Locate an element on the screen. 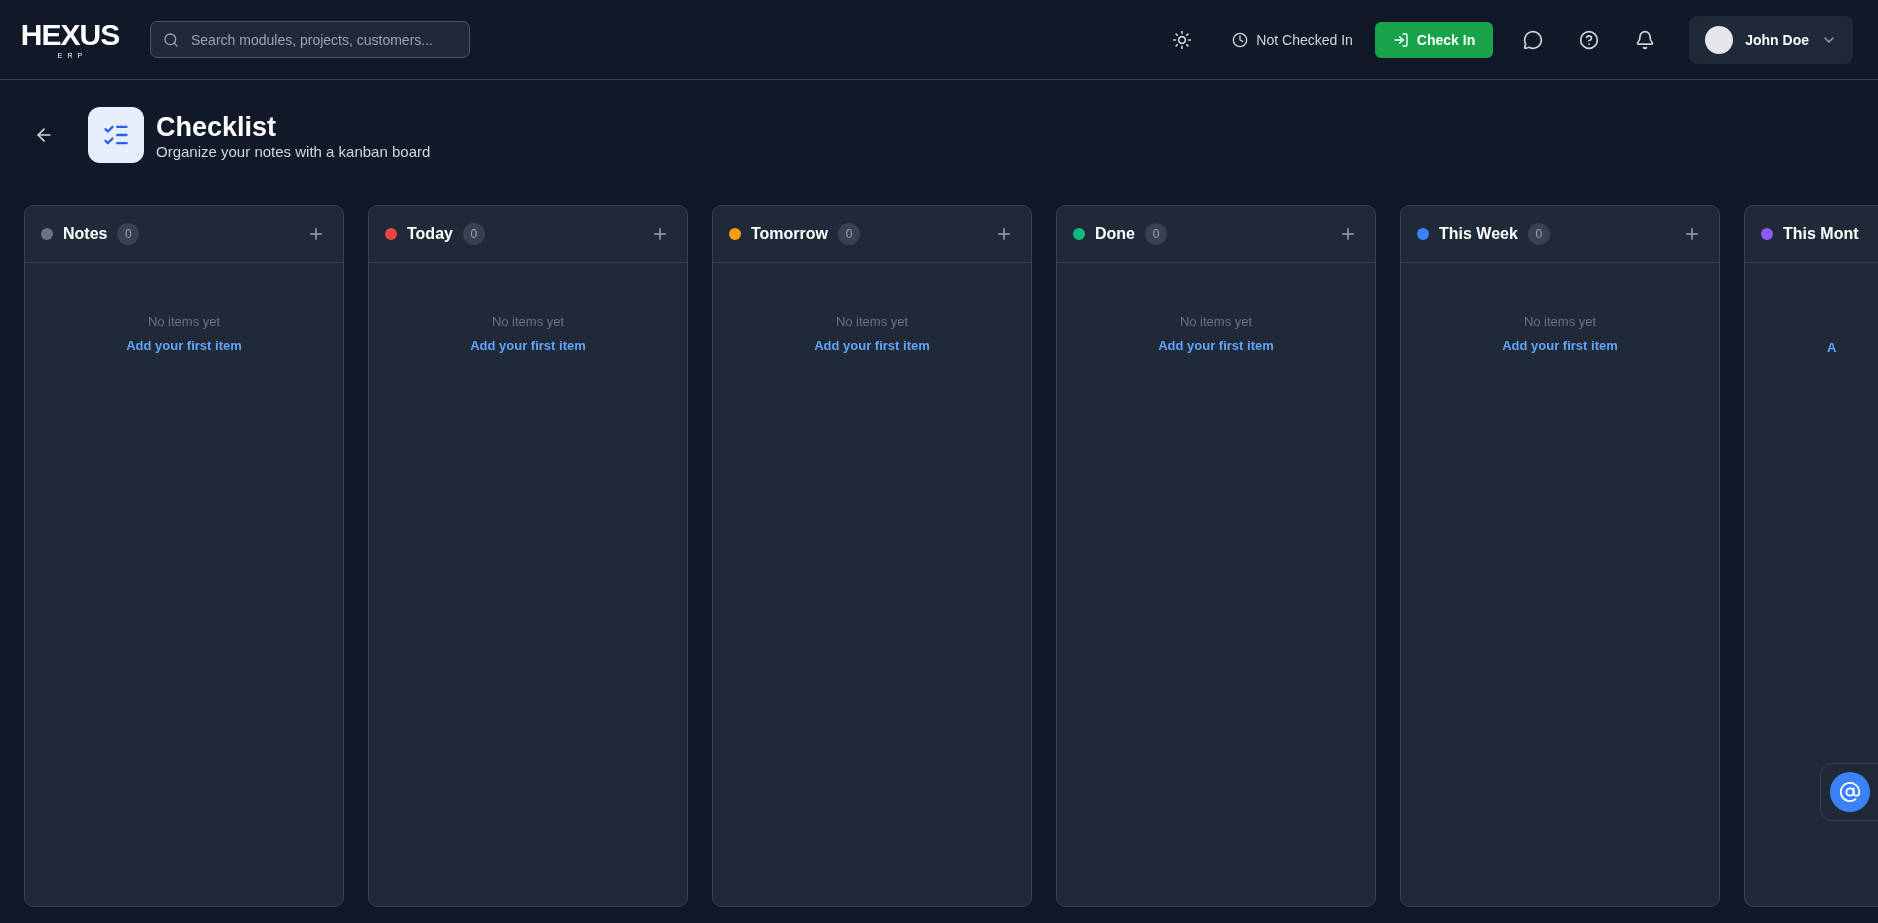 The height and width of the screenshot is (923, 1878). at-sign-icon is located at coordinates (1850, 792).